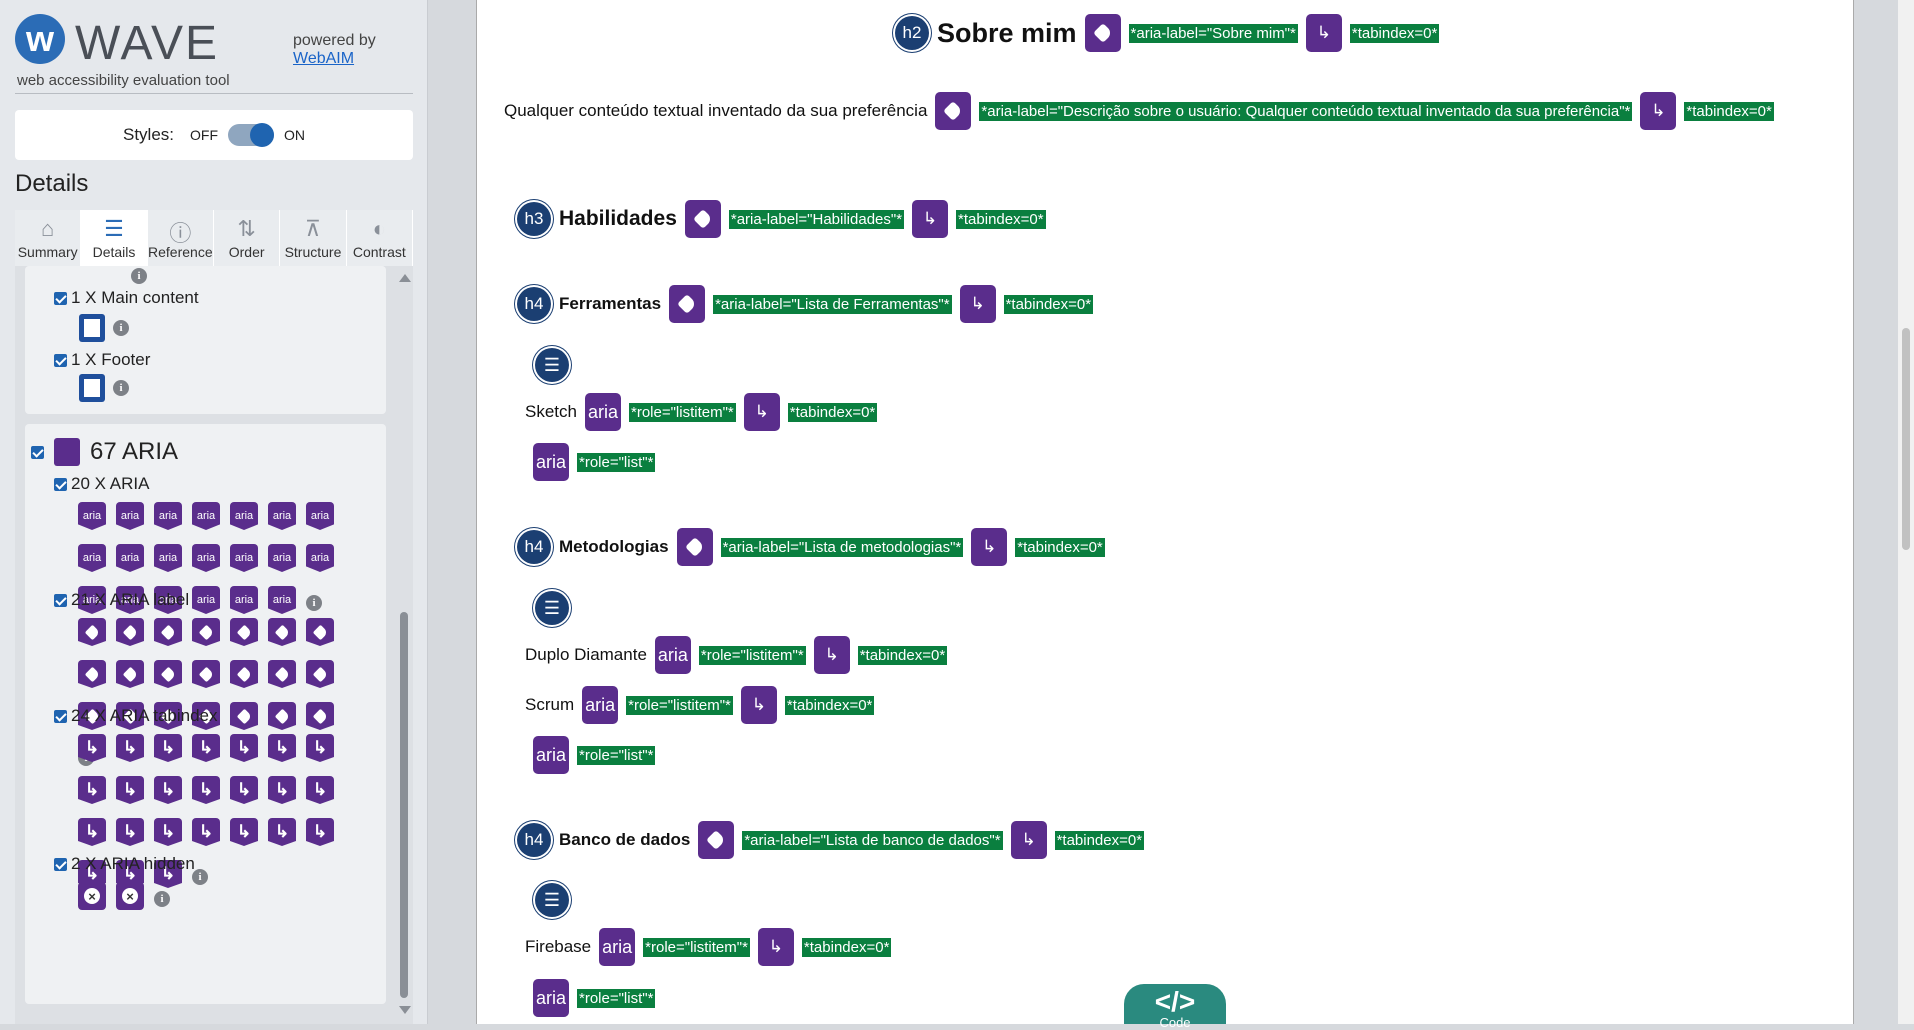  I want to click on aria-tabindex-group-checkbox, so click(60, 716).